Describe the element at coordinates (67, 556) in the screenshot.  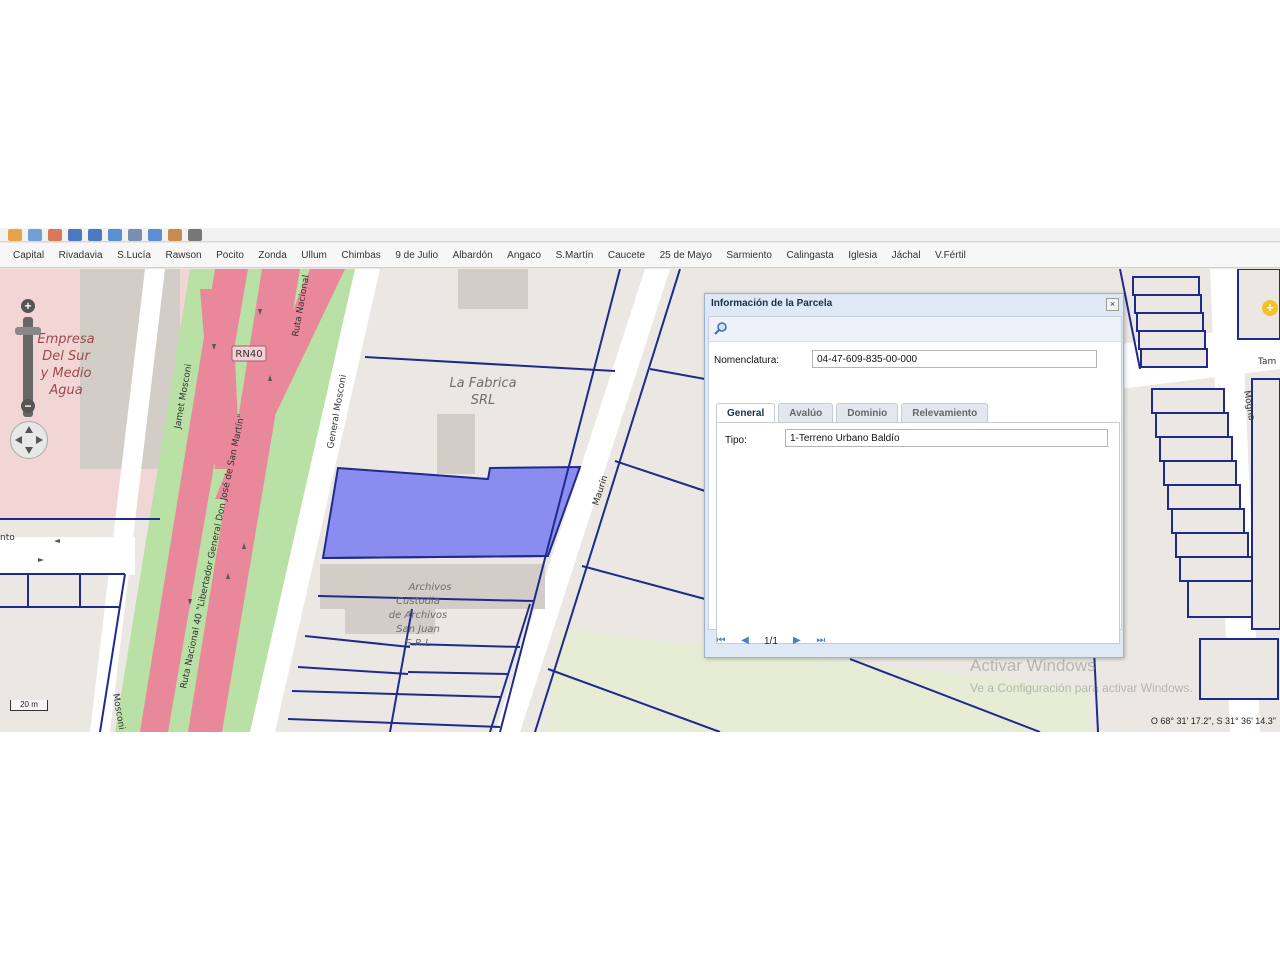
I see `road-side` at that location.